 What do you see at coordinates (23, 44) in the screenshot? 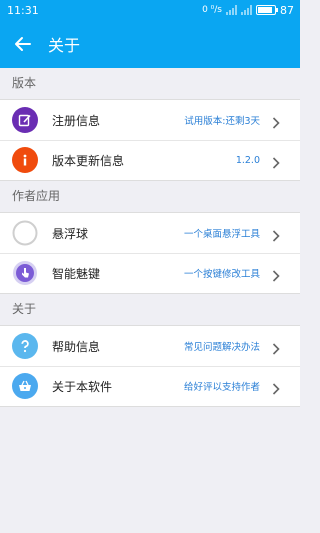
I see `back-arrow-icon` at bounding box center [23, 44].